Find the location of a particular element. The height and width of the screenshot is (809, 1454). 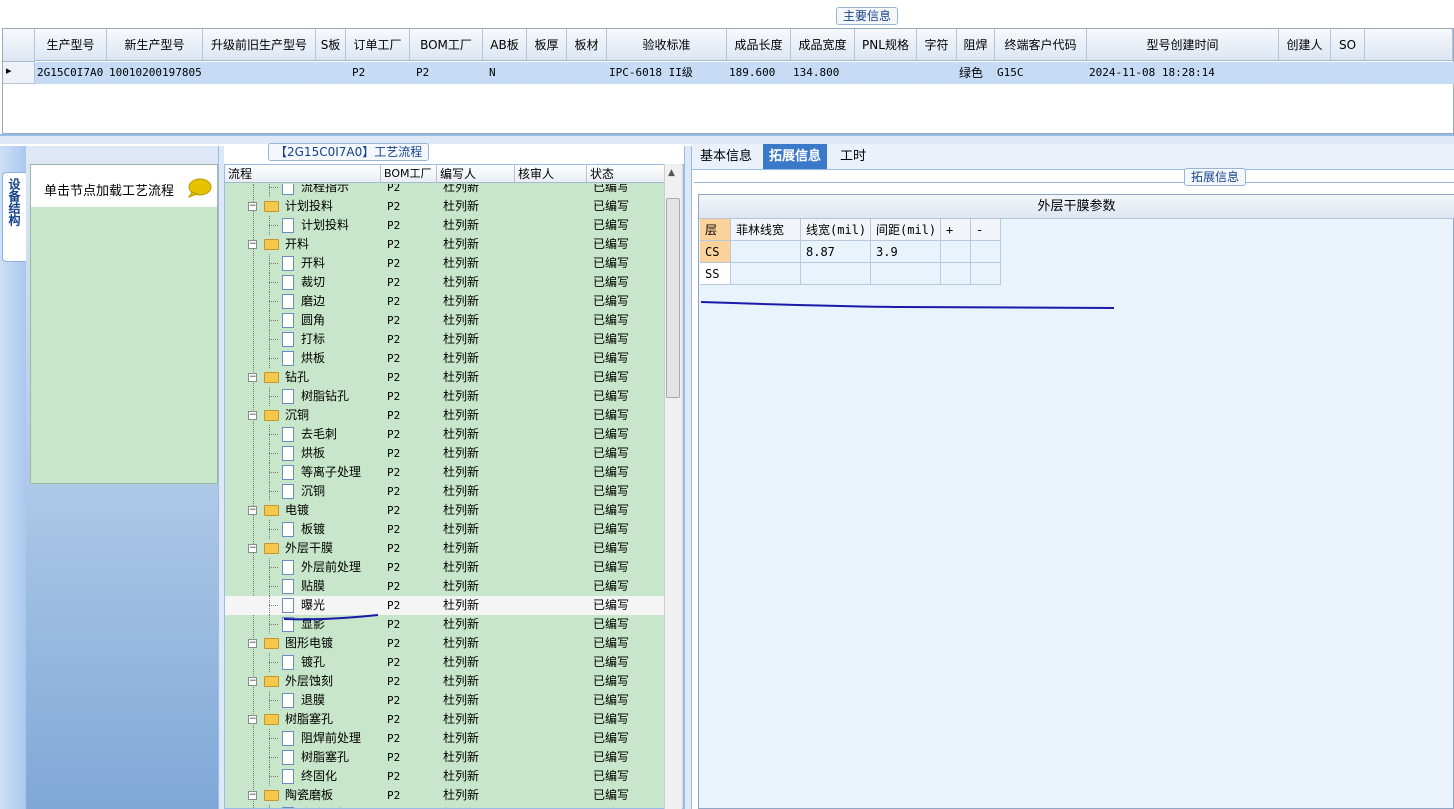

table-cell: N is located at coordinates (505, 73).